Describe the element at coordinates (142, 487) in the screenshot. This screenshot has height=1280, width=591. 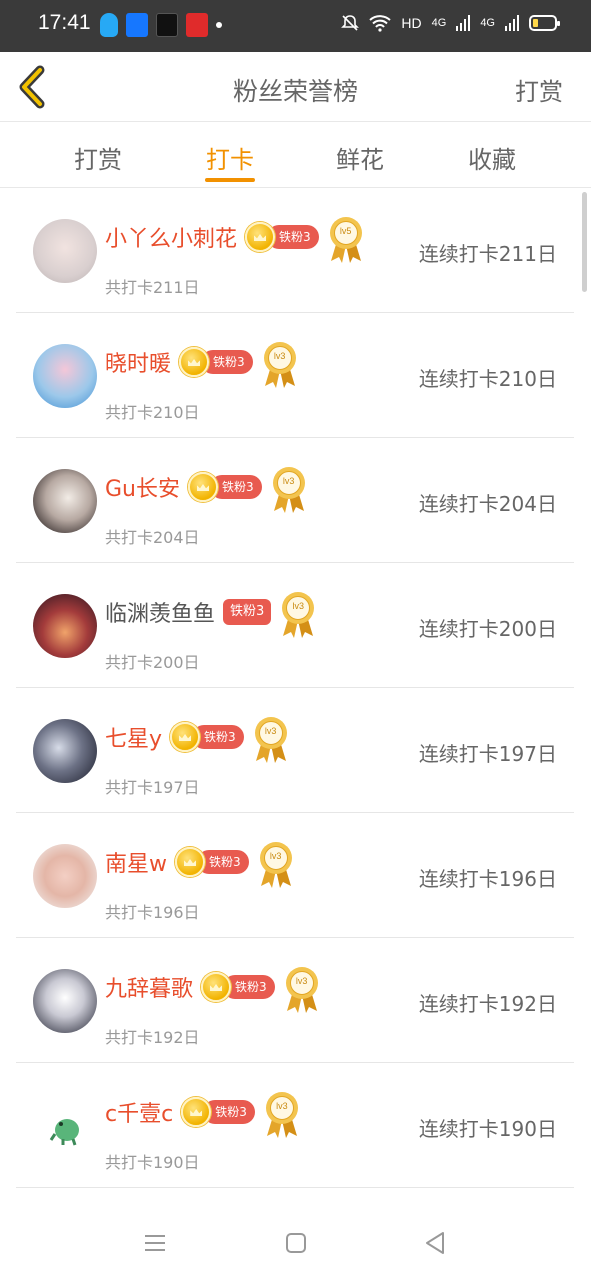
I see `user-name: Gu长安` at that location.